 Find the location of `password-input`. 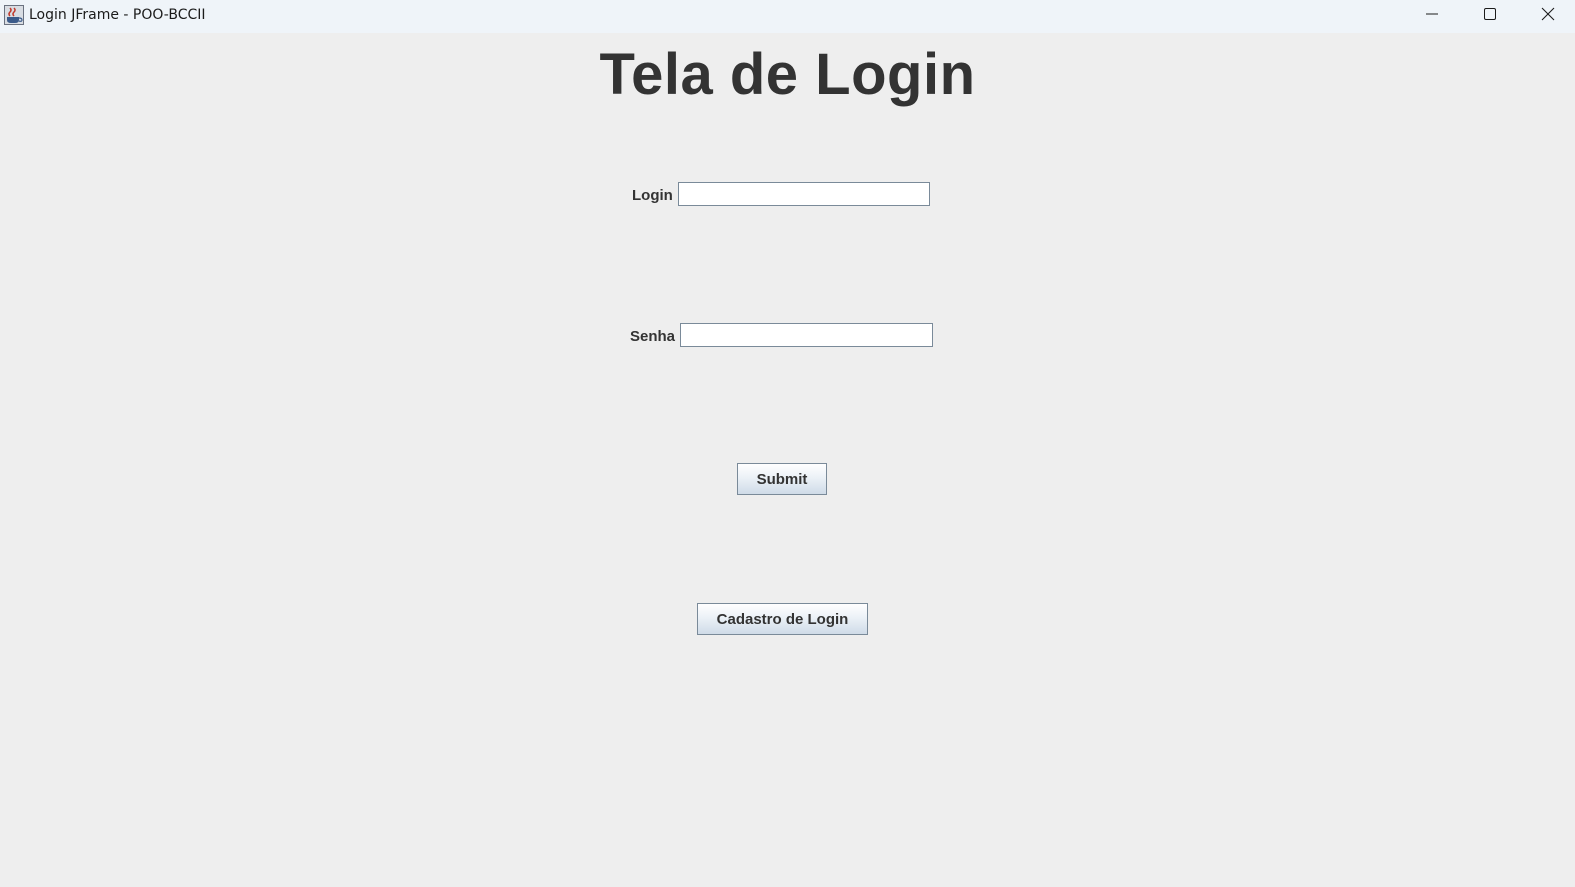

password-input is located at coordinates (806, 335).